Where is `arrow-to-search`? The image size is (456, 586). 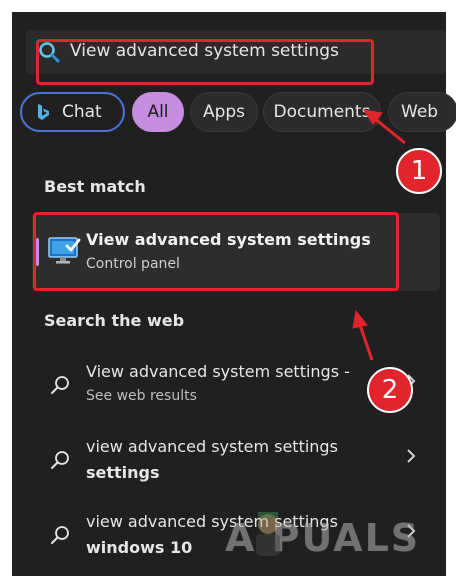
arrow-to-search is located at coordinates (384, 127).